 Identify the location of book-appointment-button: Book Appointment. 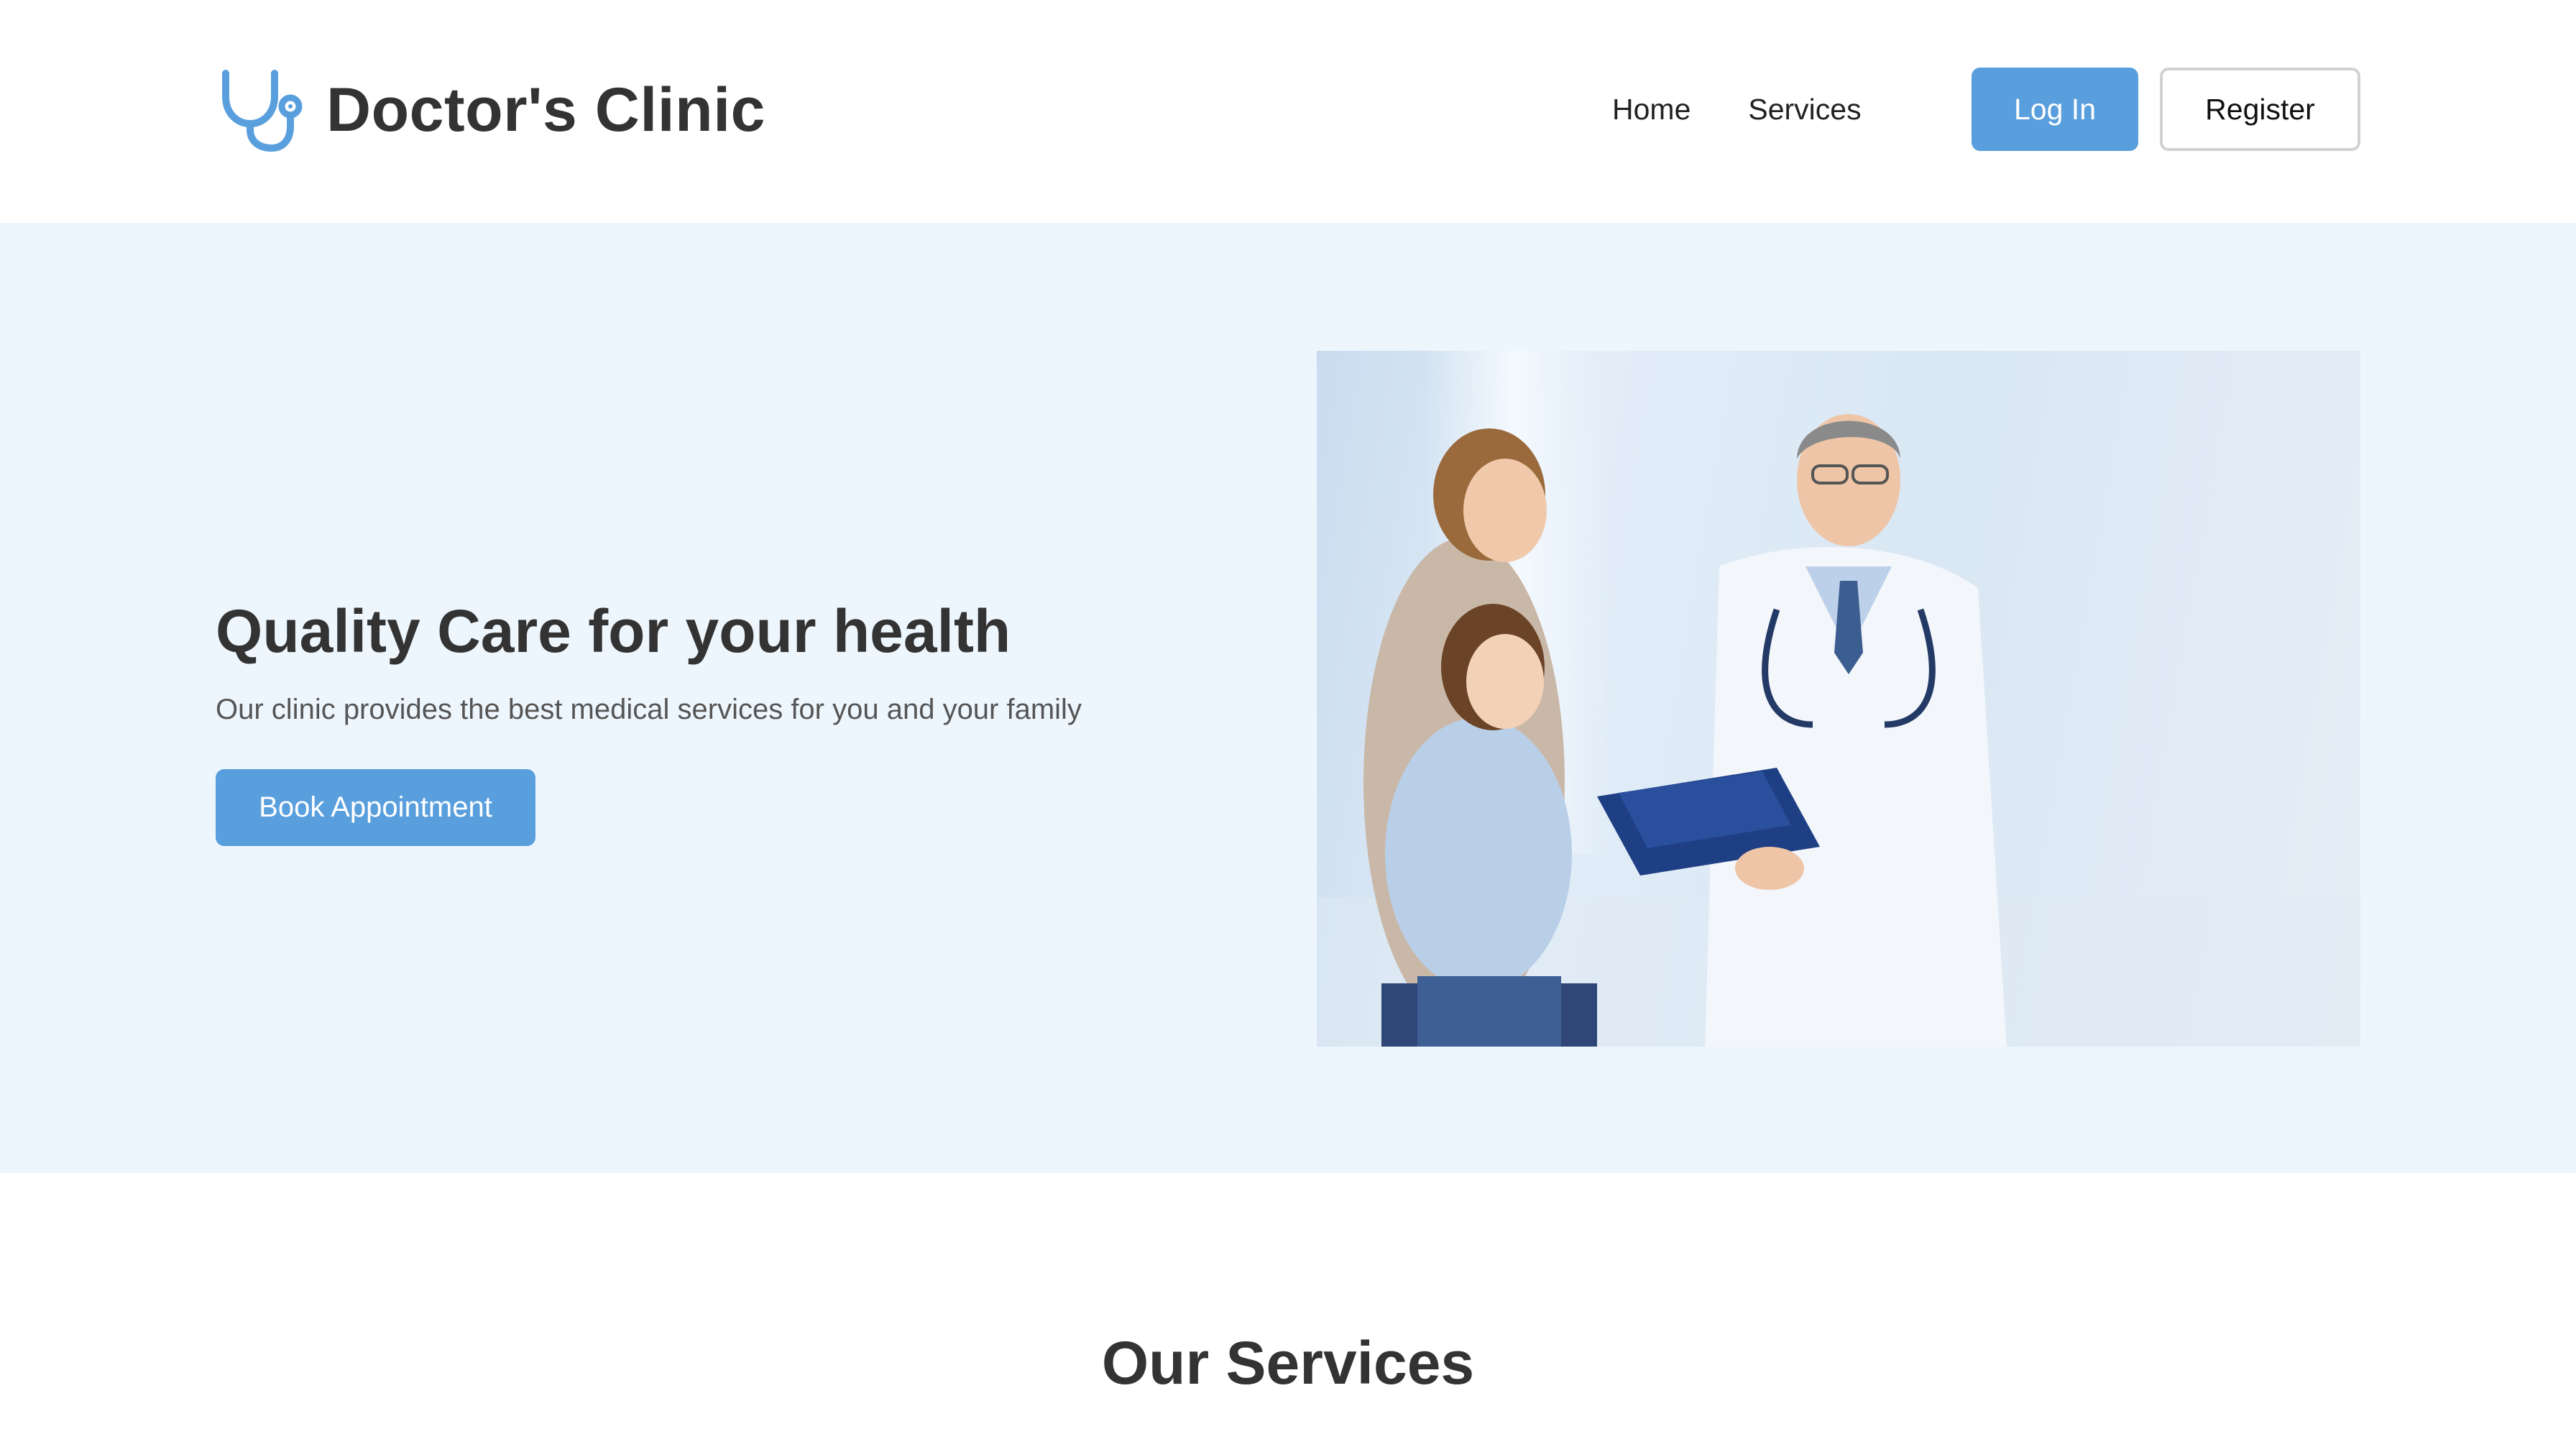
(375, 807).